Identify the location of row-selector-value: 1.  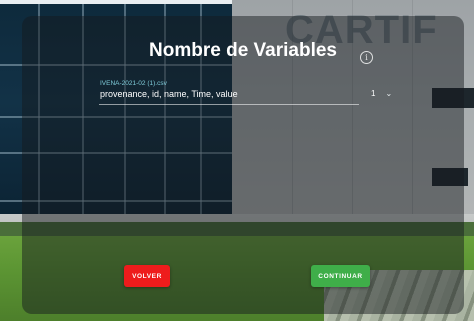
(373, 93).